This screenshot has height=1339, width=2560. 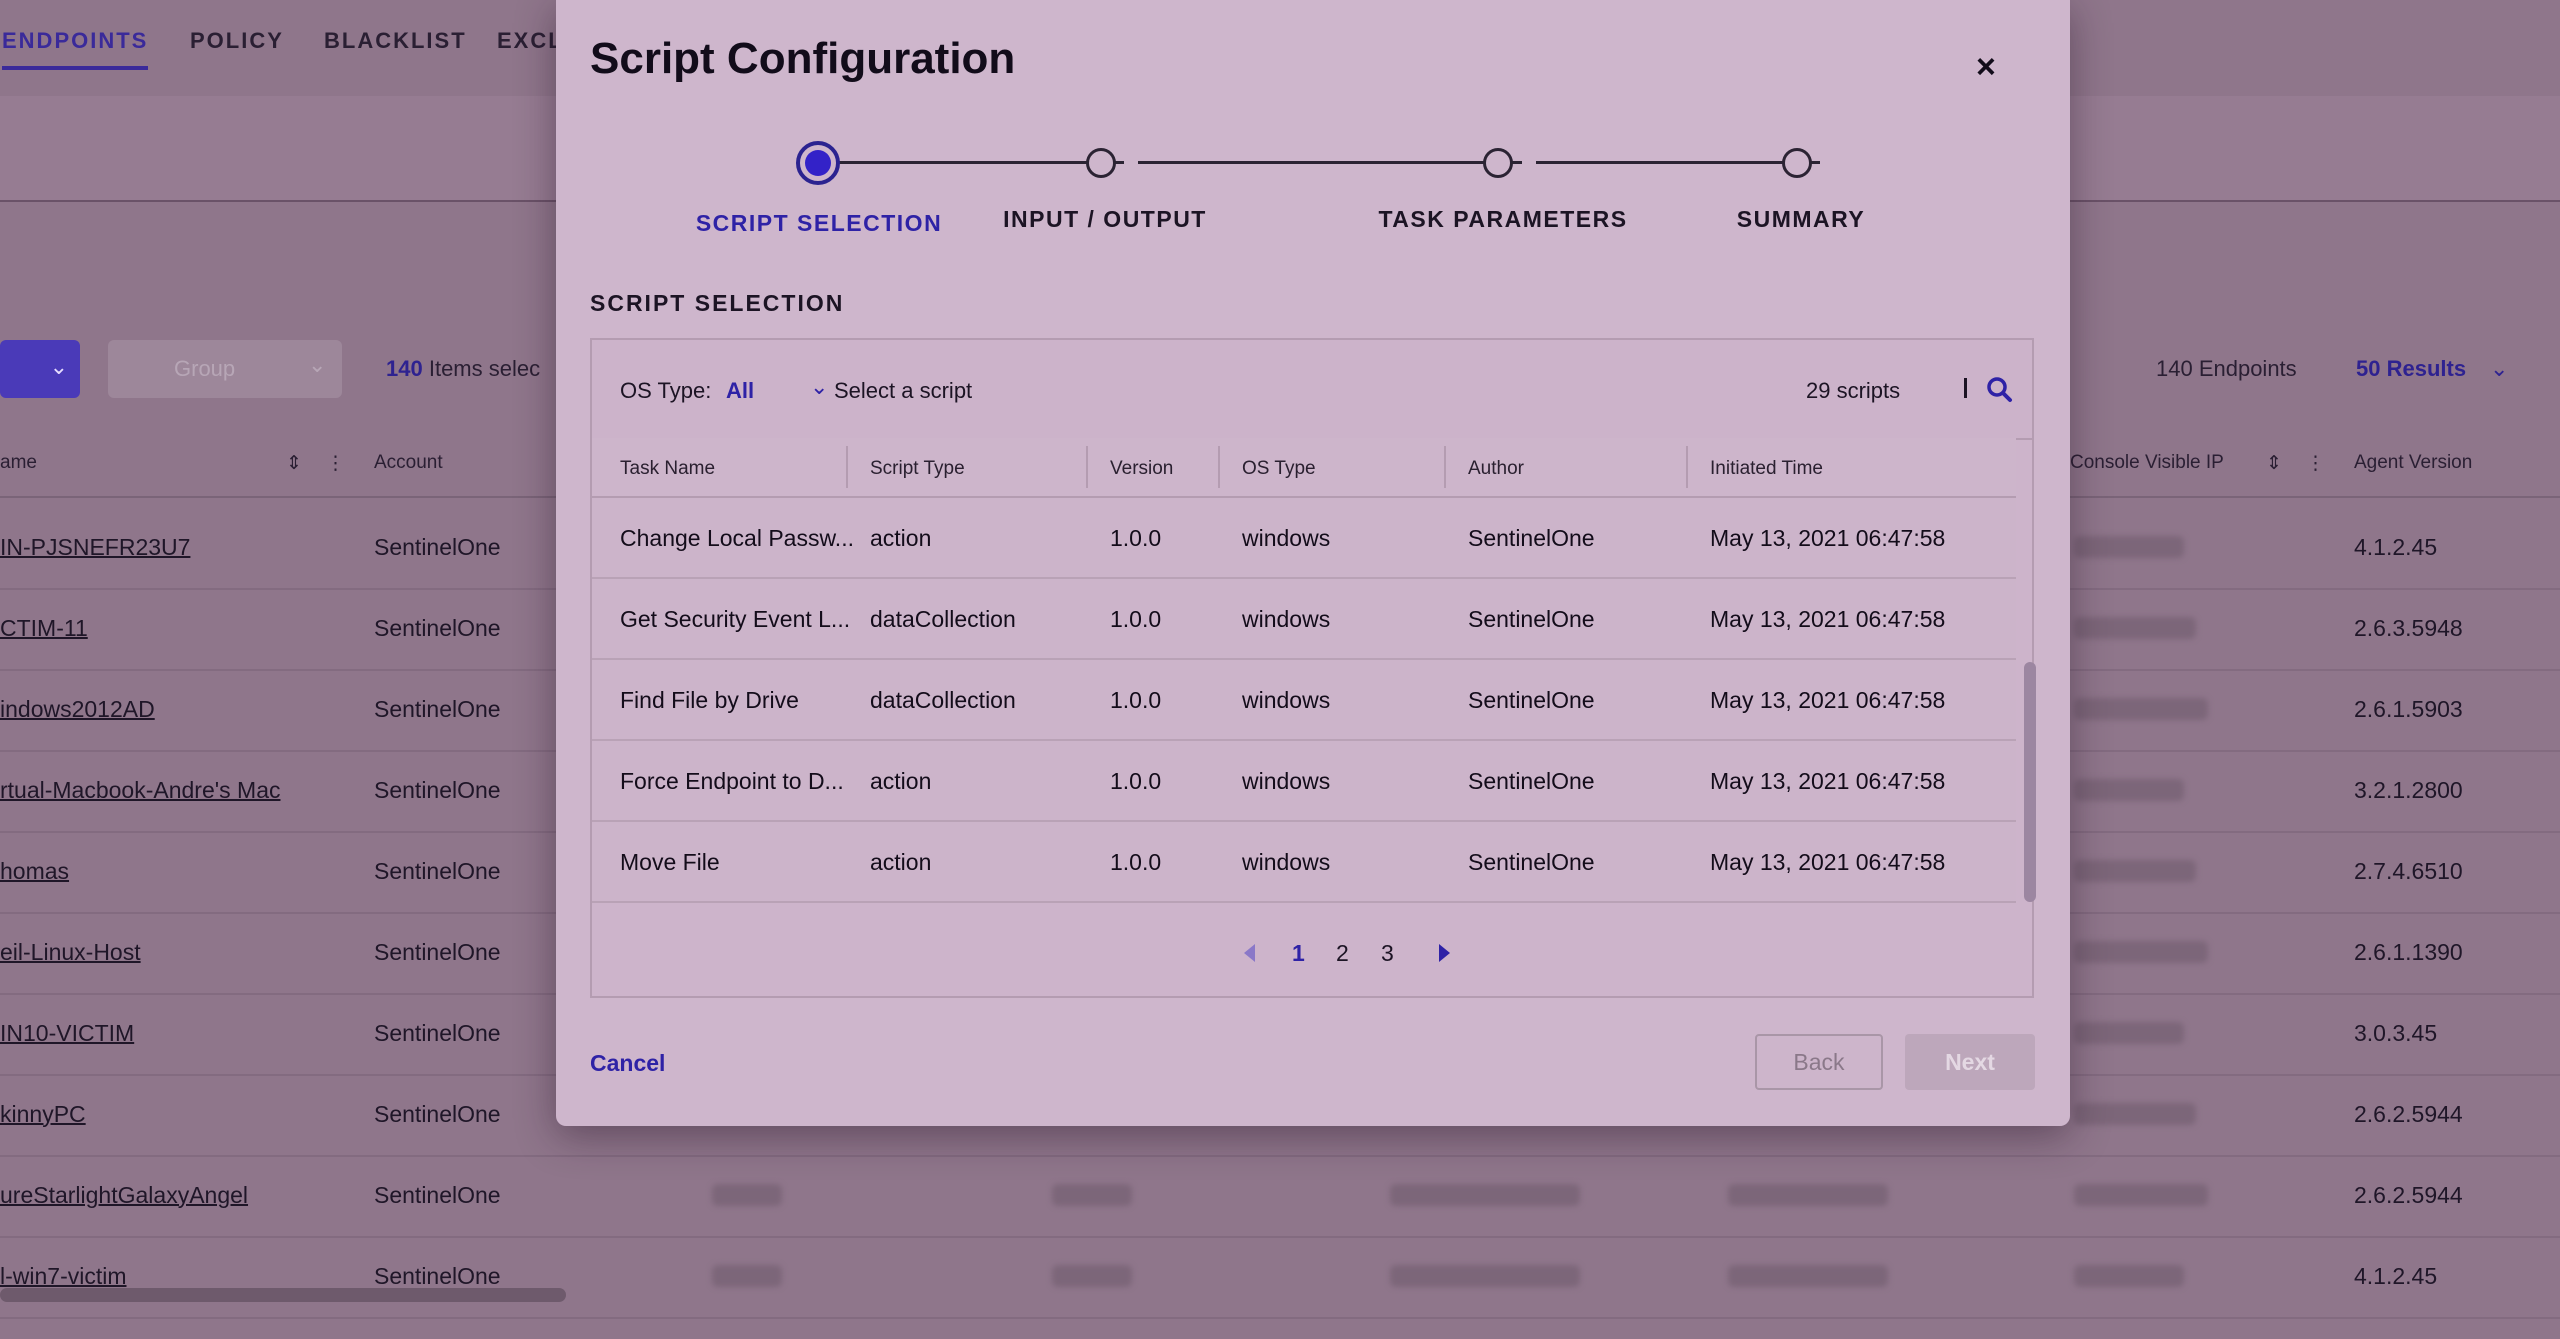 I want to click on row-divider, so click(x=1280, y=1318).